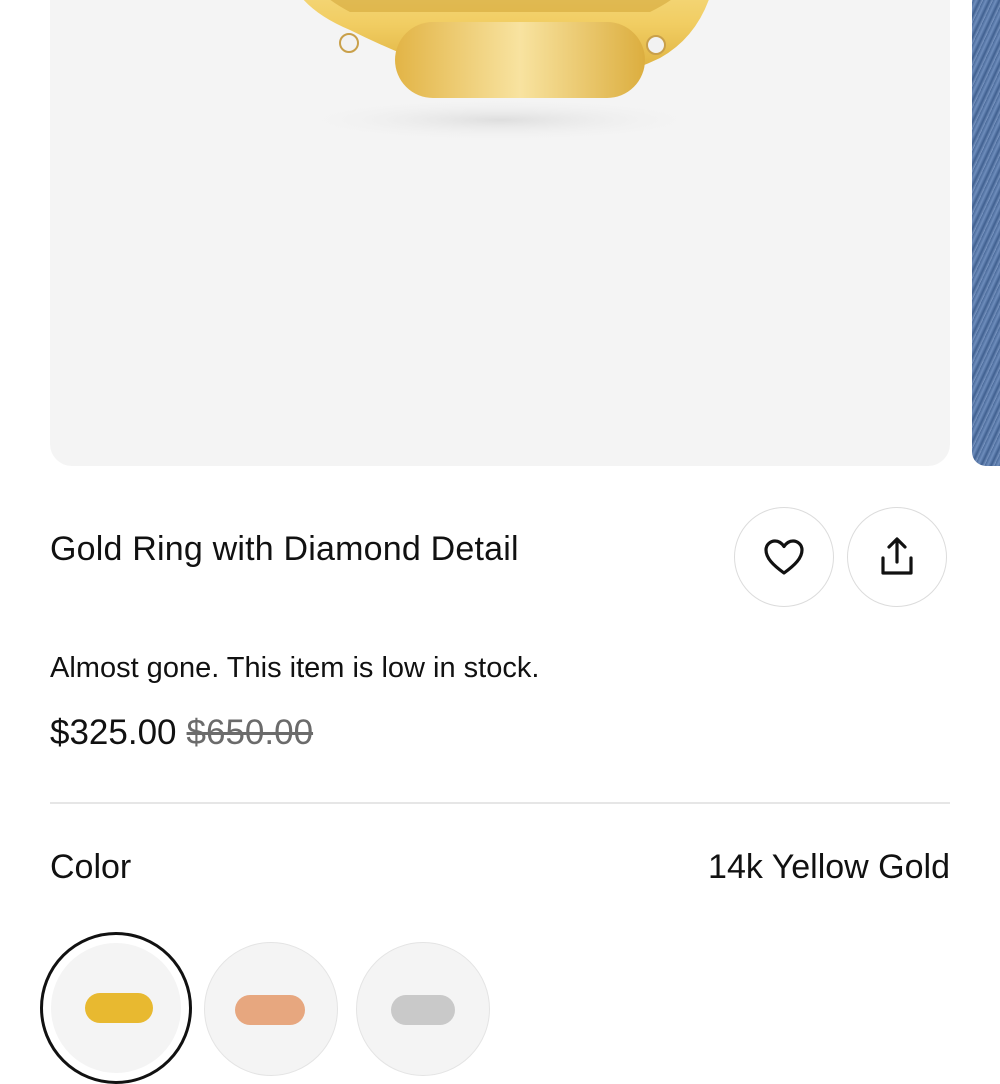 This screenshot has height=1084, width=1000. What do you see at coordinates (250, 732) in the screenshot?
I see `original-price: $650.00` at bounding box center [250, 732].